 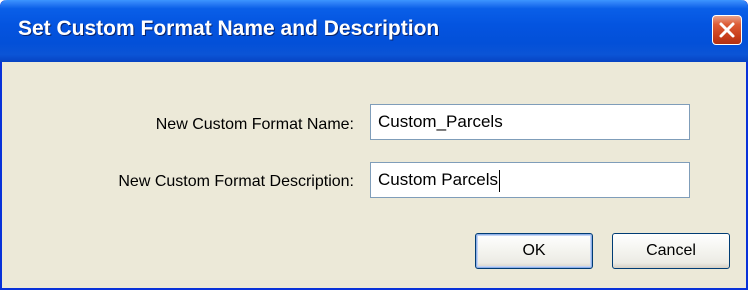 I want to click on format-description-label: New Custom Format Description:, so click(x=236, y=181).